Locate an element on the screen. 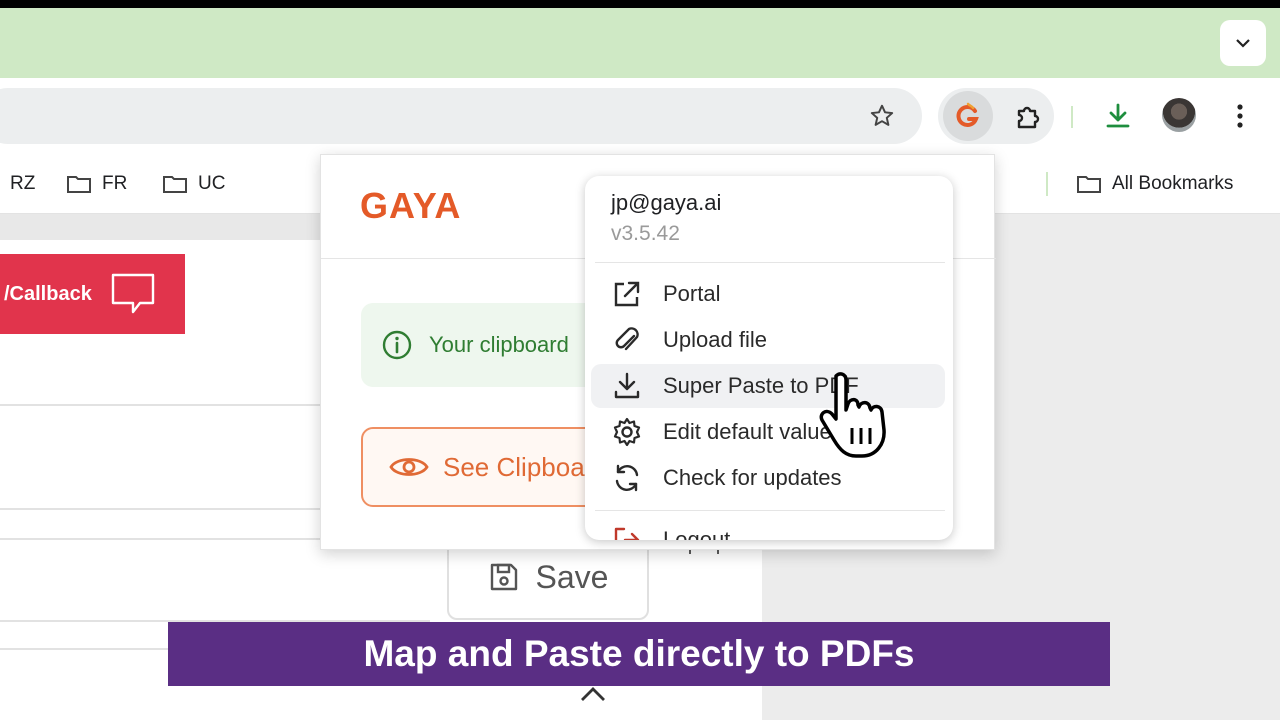 The width and height of the screenshot is (1280, 720). tab-search-button is located at coordinates (1243, 43).